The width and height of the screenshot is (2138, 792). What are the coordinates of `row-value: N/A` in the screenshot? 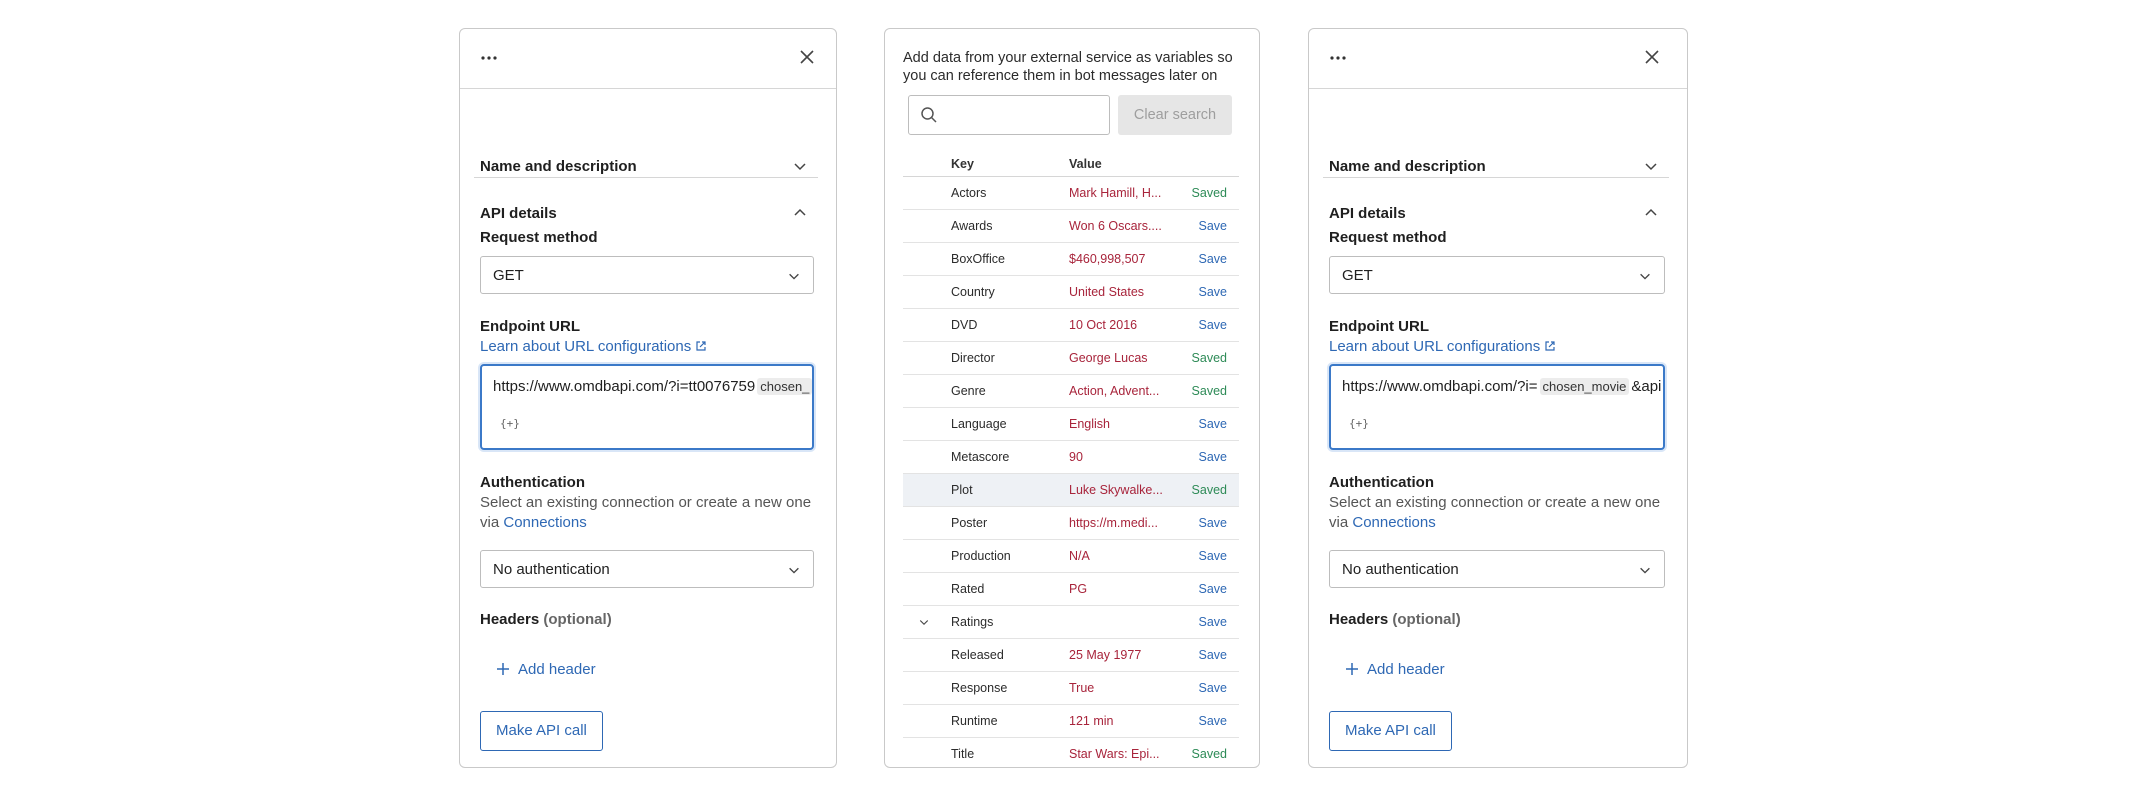 It's located at (1079, 556).